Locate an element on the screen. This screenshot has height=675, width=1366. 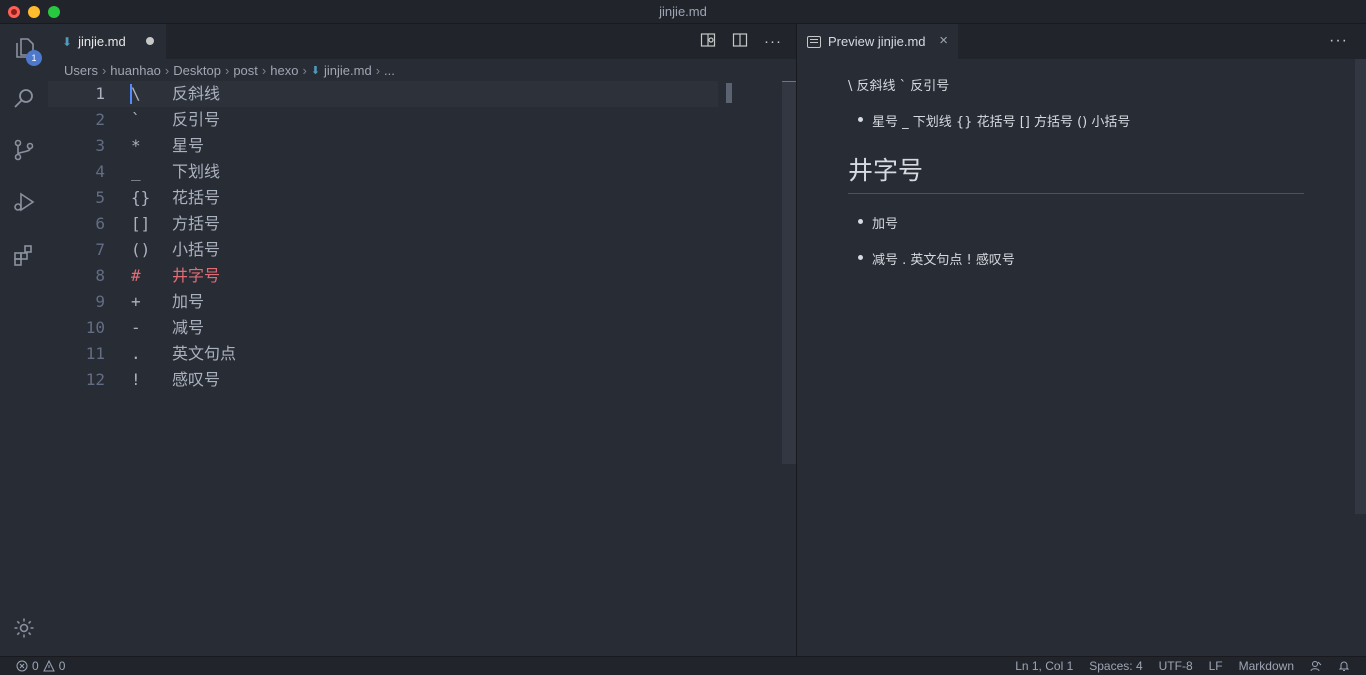
status-right: Ln 1, Col 1 Spaces: 4 UTF-8 LF Markdown is located at coordinates (1182, 666).